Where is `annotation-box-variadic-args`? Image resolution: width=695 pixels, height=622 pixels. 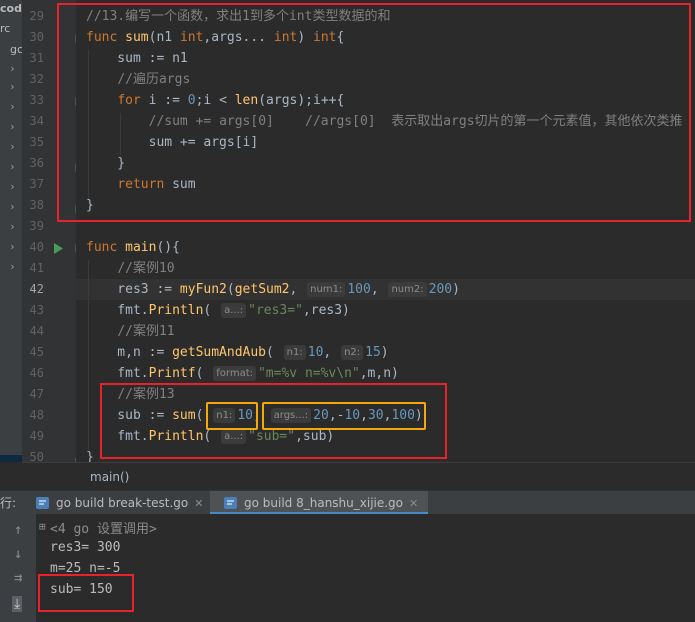
annotation-box-variadic-args is located at coordinates (344, 416).